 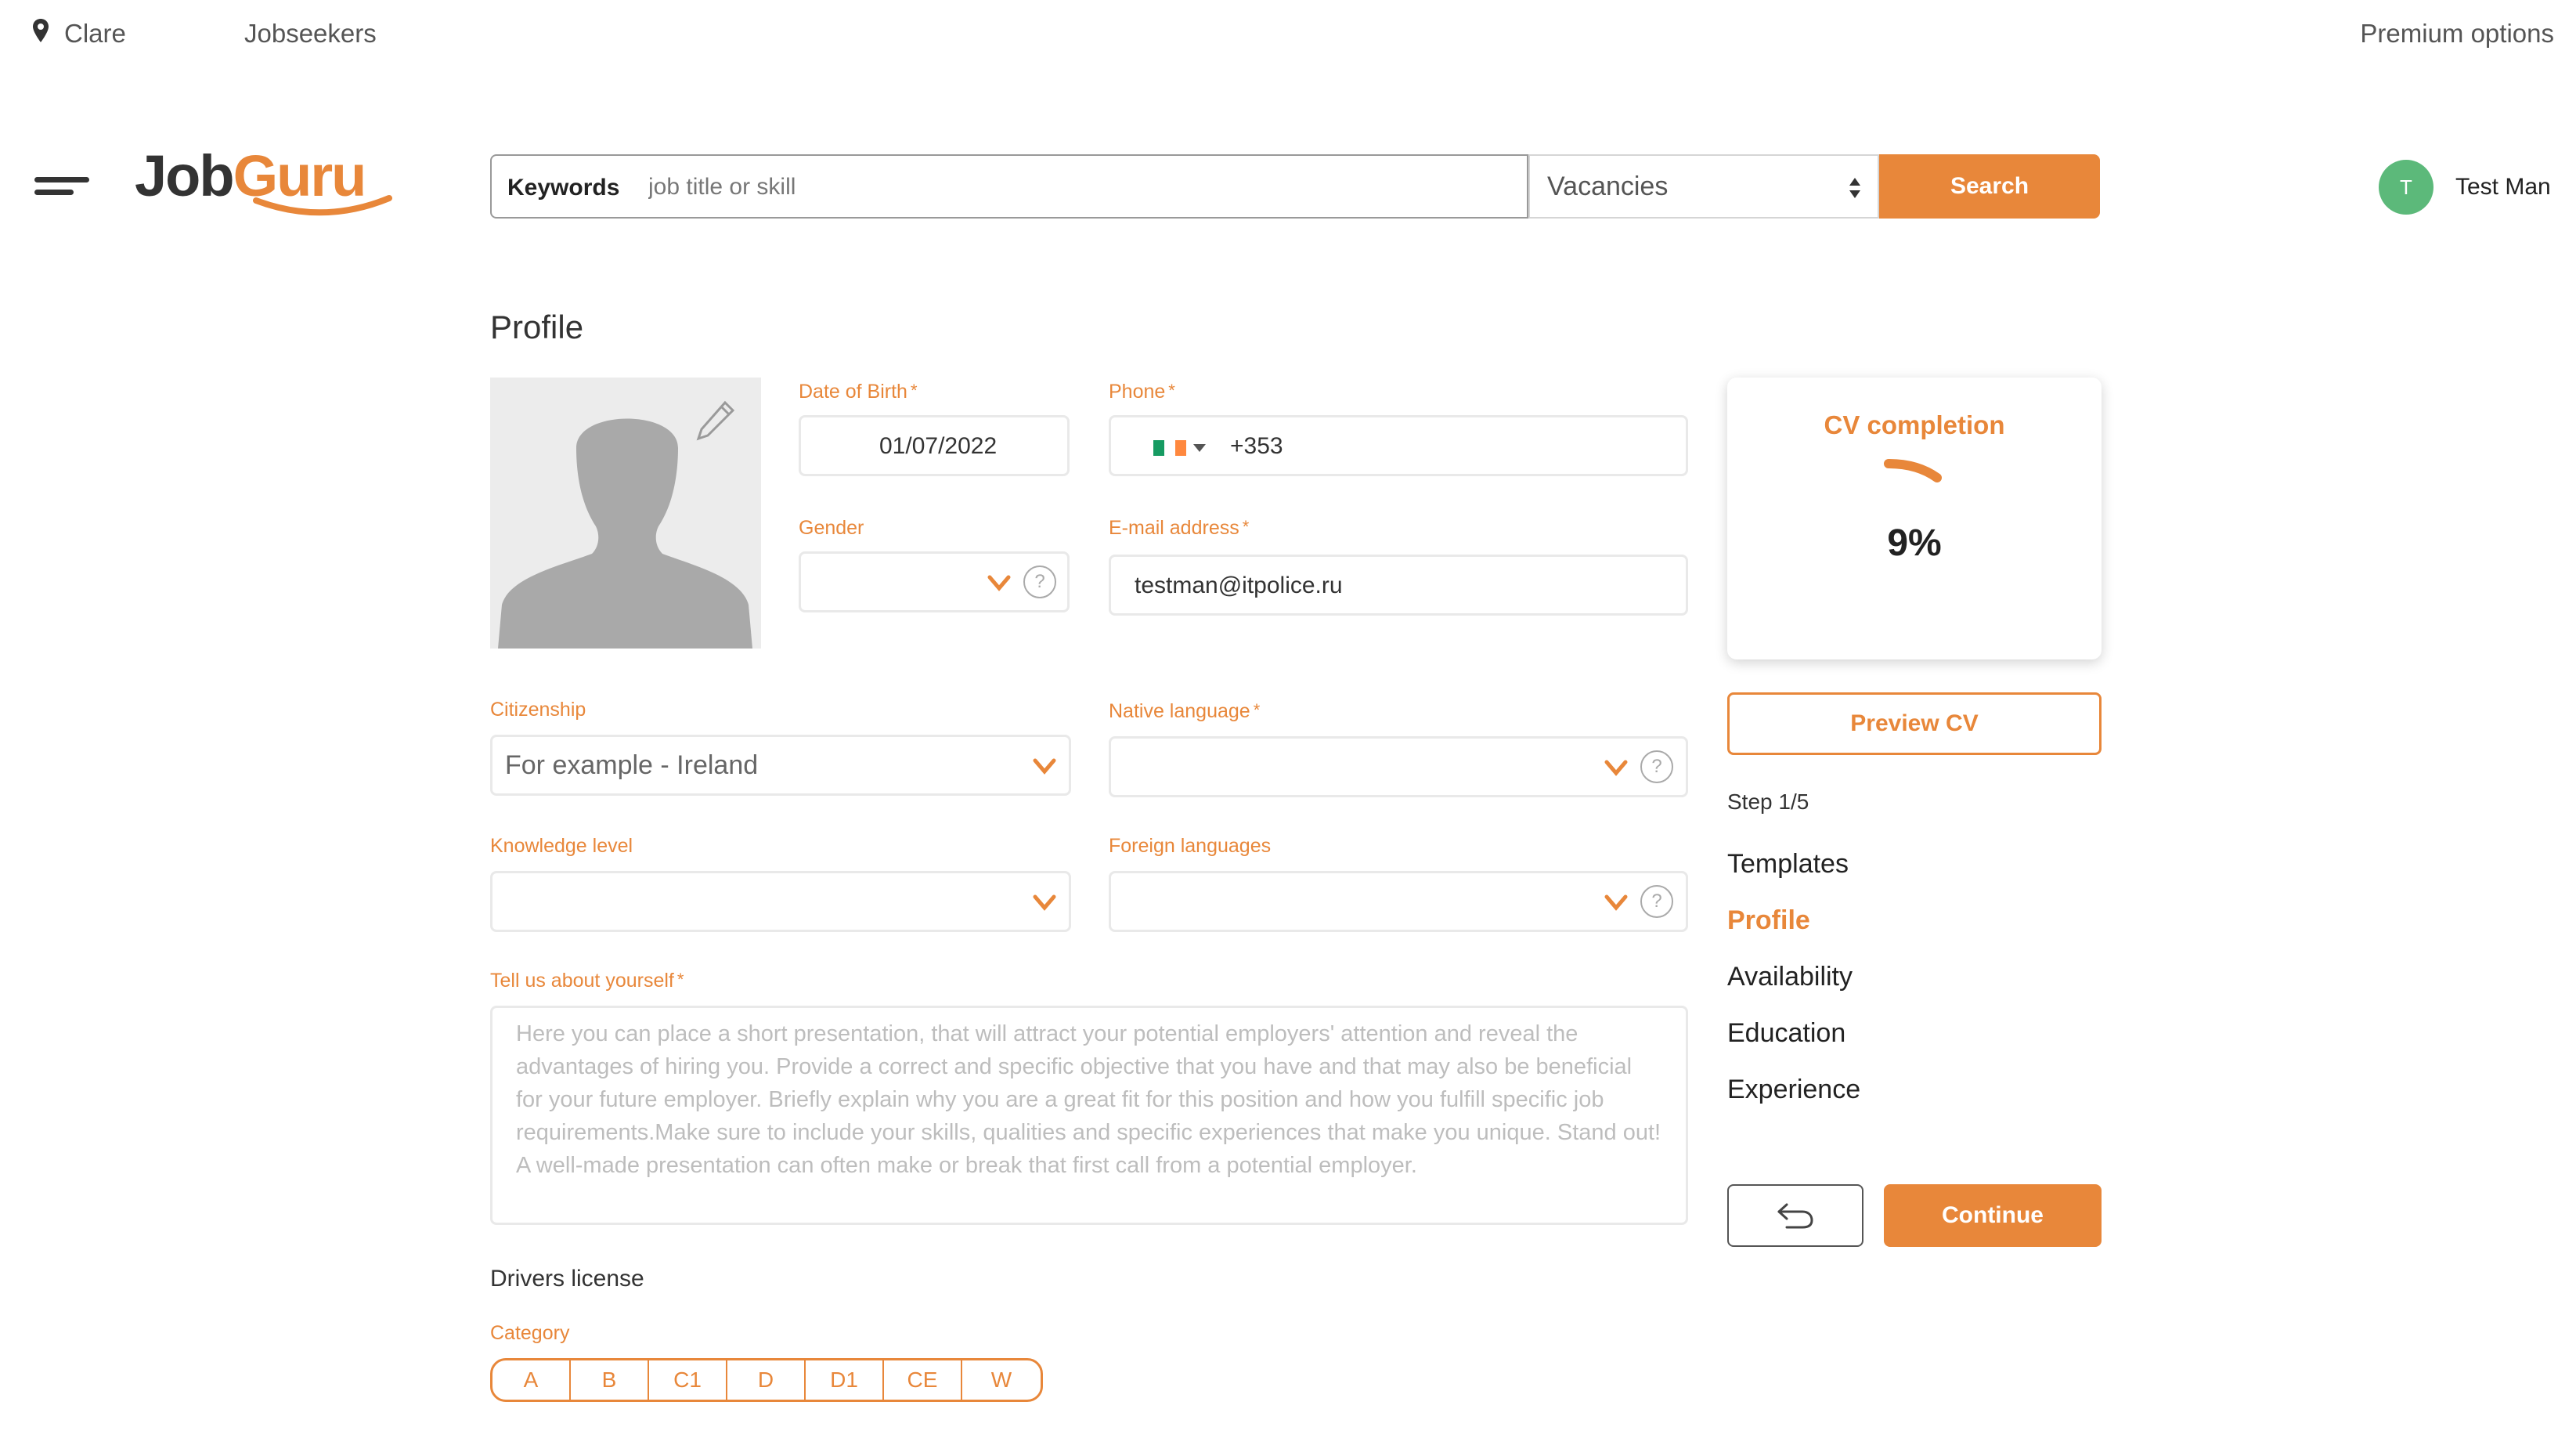 What do you see at coordinates (567, 1279) in the screenshot?
I see `drivers-license-heading: Drivers license` at bounding box center [567, 1279].